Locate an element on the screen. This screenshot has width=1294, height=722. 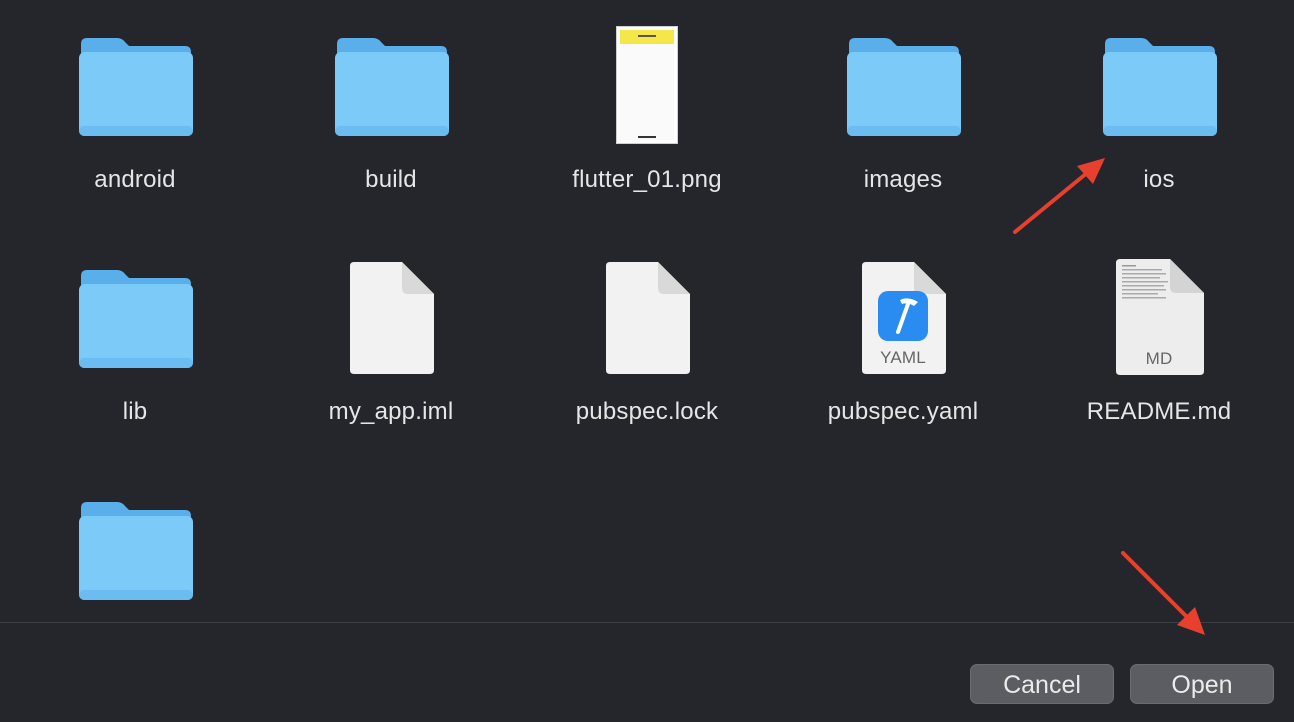
file-name: images is located at coordinates (903, 179).